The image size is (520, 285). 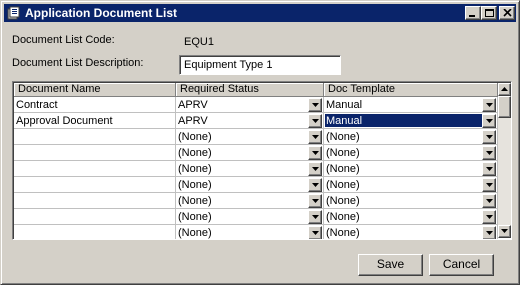 I want to click on title-bar: Application Document List, so click(x=260, y=13).